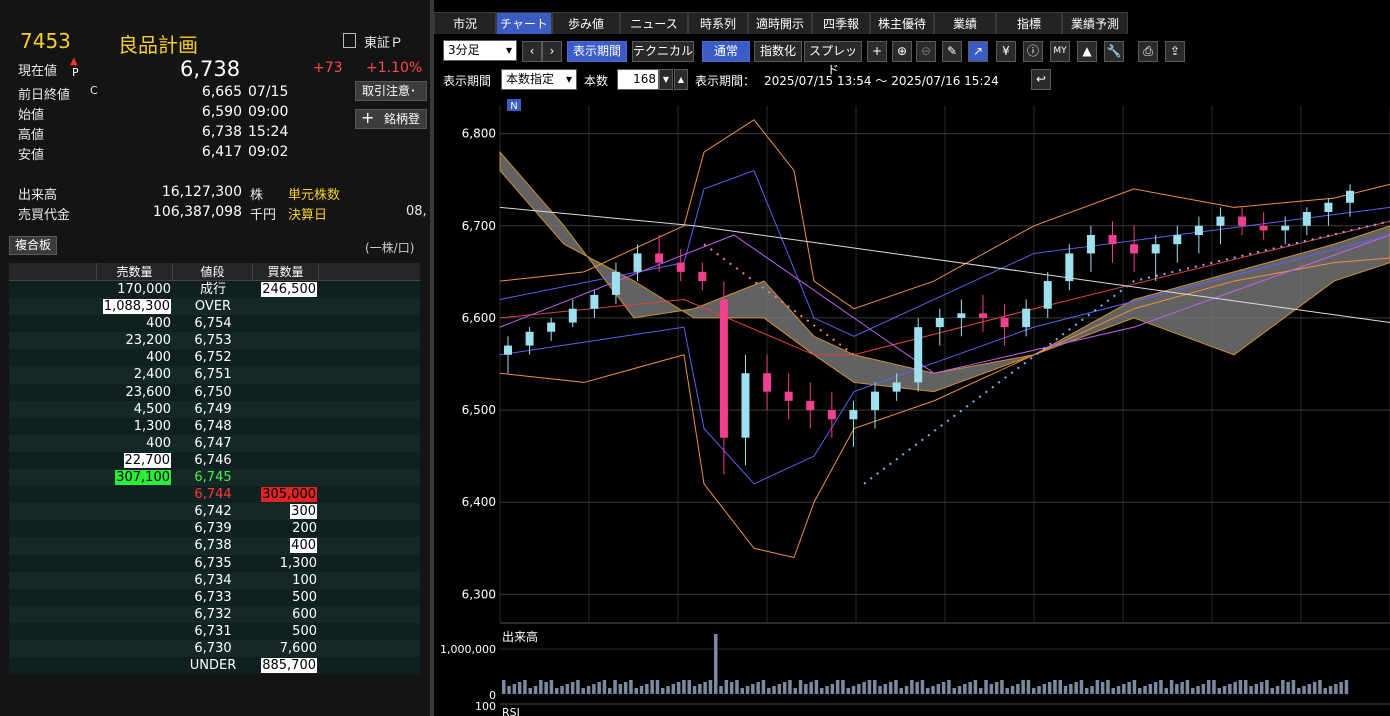  I want to click on price: 6,746, so click(213, 460).